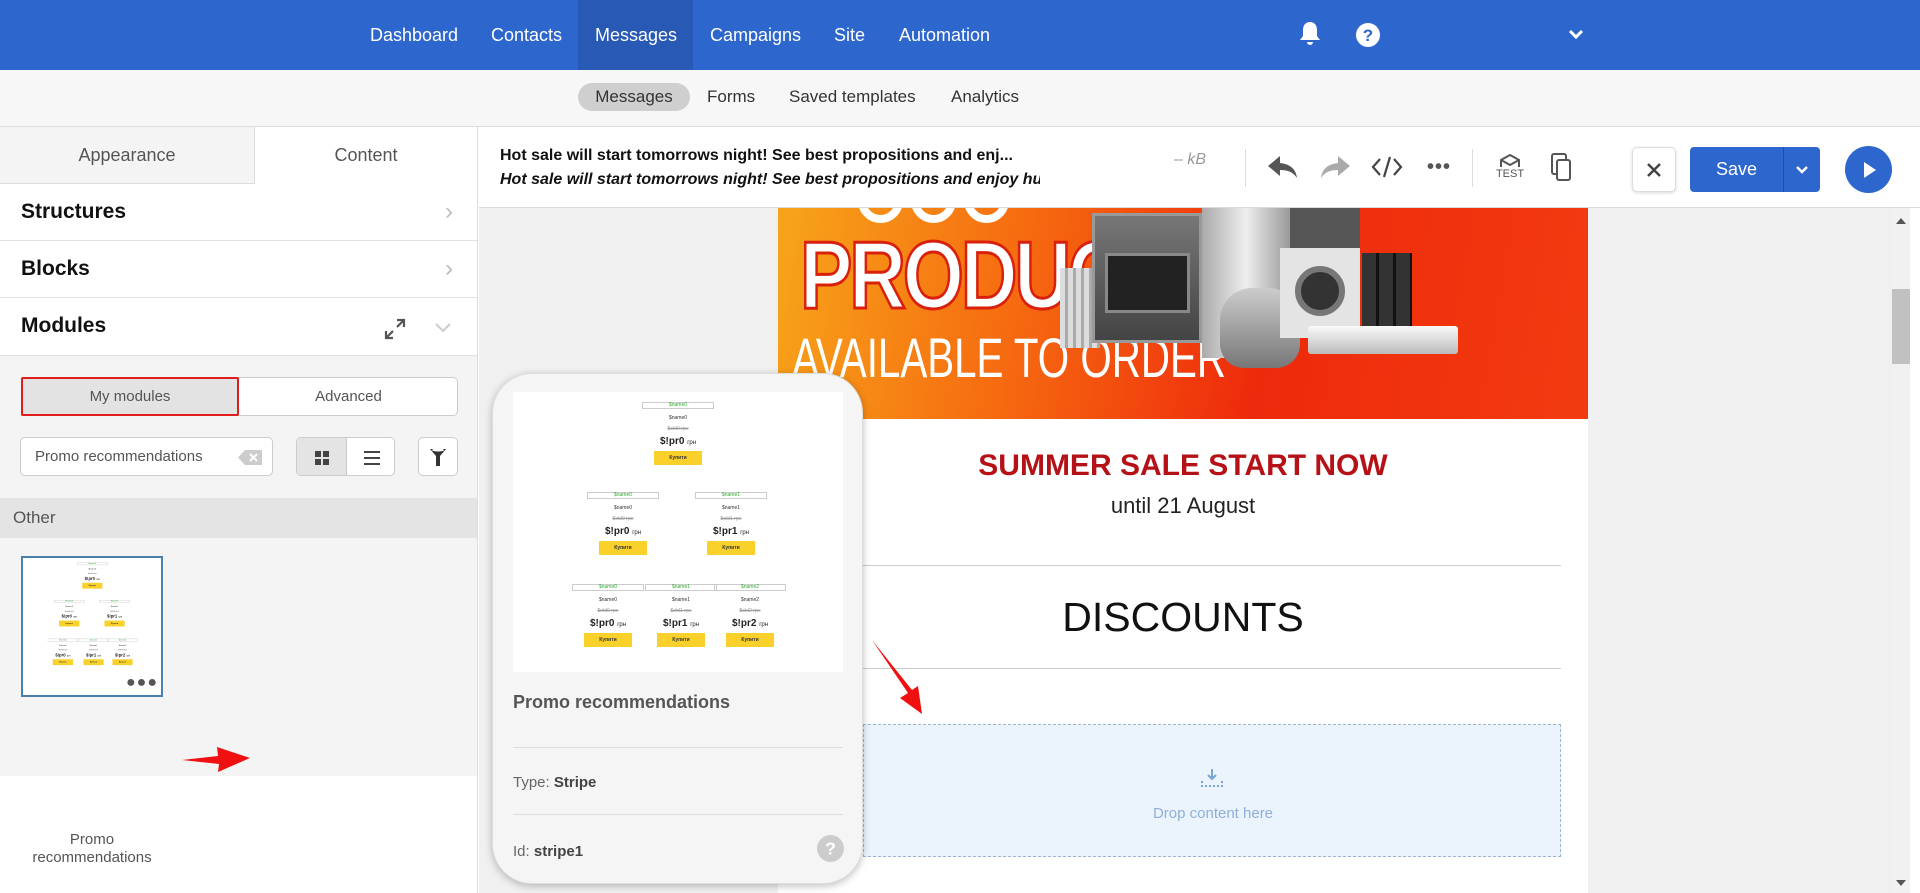 The width and height of the screenshot is (1920, 893). What do you see at coordinates (1801, 169) in the screenshot?
I see `save-options-button` at bounding box center [1801, 169].